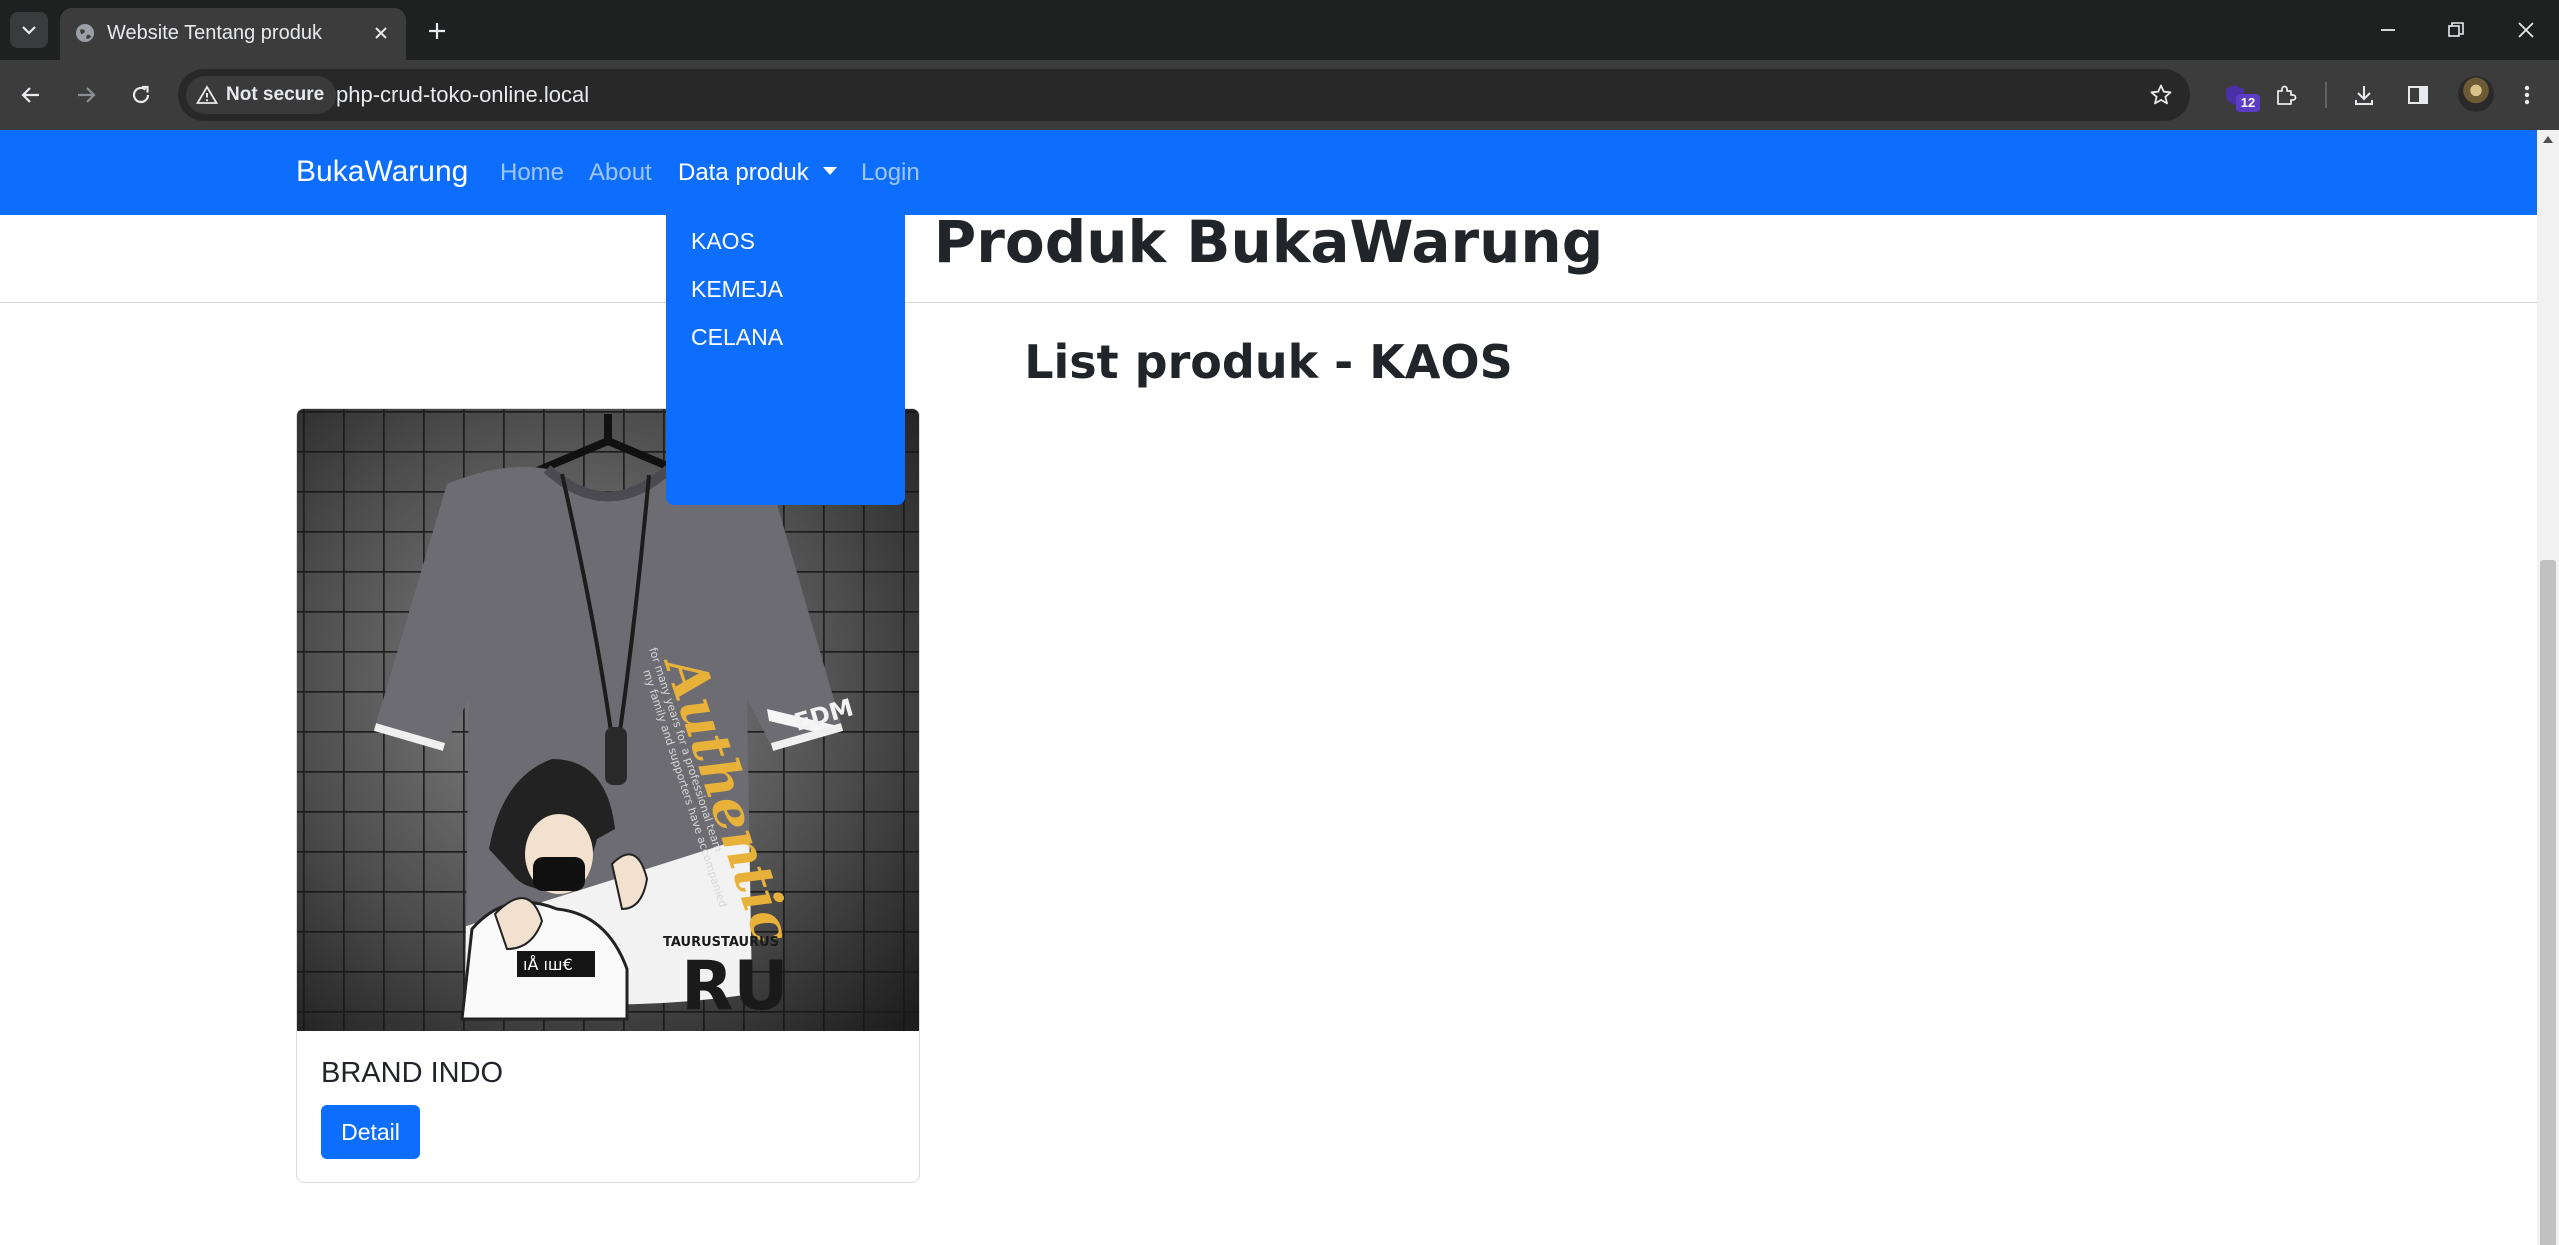 The image size is (2559, 1245). I want to click on scroll-thumb, so click(2548, 902).